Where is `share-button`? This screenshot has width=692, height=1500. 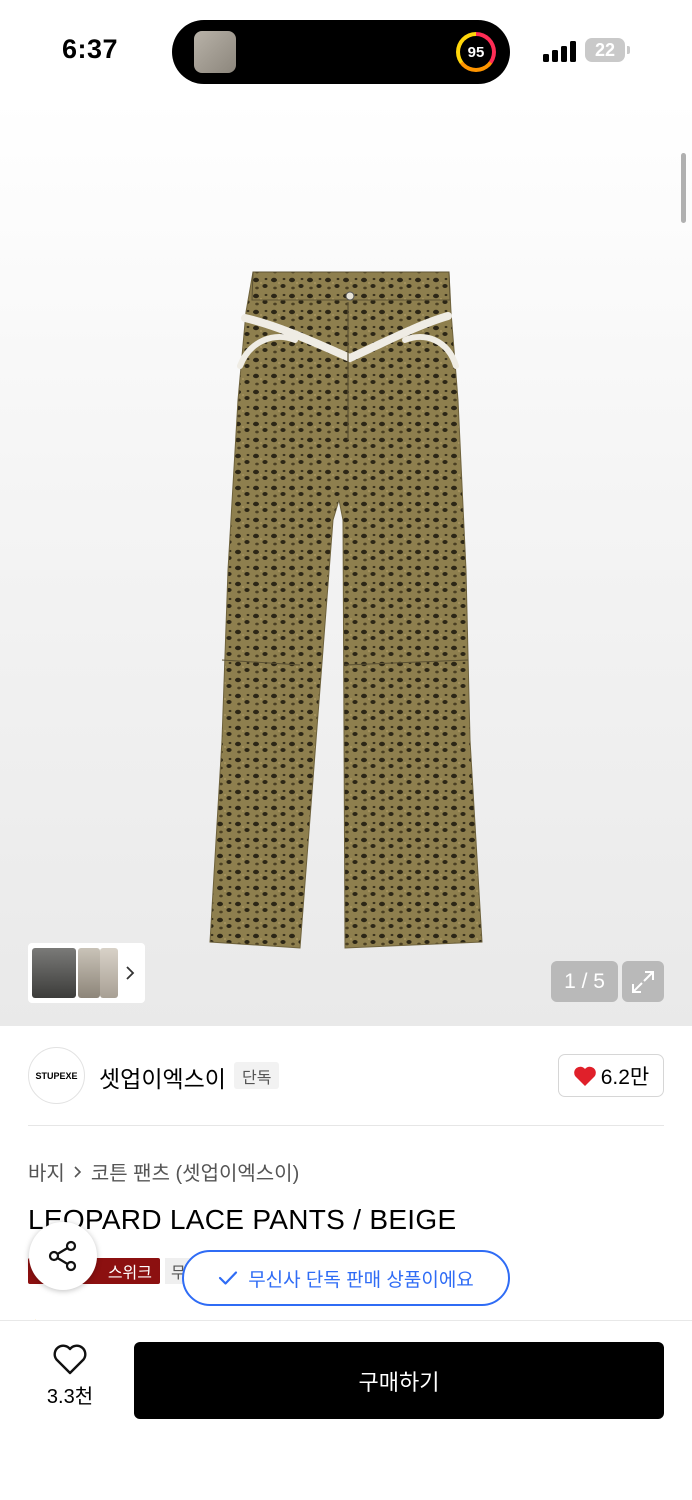
share-button is located at coordinates (63, 1256).